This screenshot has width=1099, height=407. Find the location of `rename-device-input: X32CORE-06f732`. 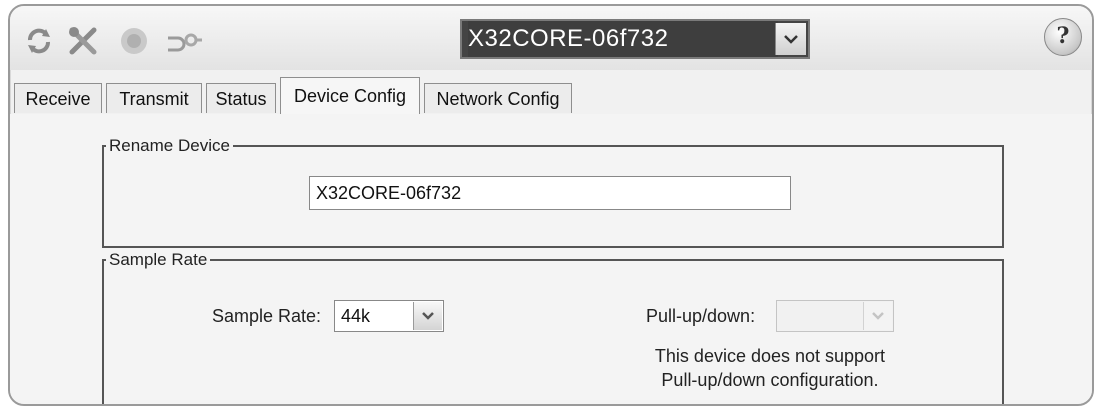

rename-device-input: X32CORE-06f732 is located at coordinates (550, 193).